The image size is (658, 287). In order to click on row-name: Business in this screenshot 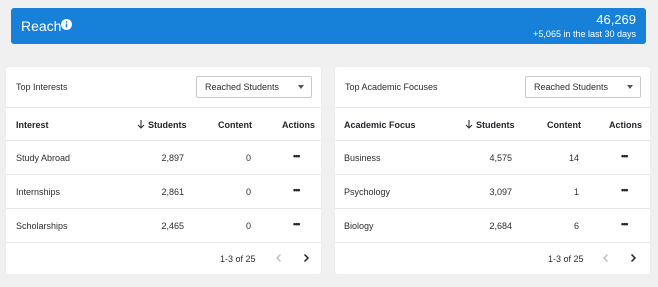, I will do `click(362, 158)`.